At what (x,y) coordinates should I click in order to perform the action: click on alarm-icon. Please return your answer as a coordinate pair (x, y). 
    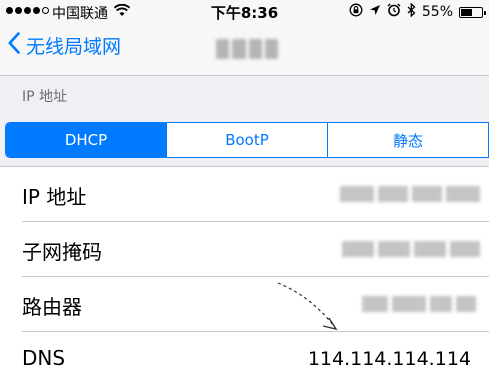
    Looking at the image, I should click on (394, 12).